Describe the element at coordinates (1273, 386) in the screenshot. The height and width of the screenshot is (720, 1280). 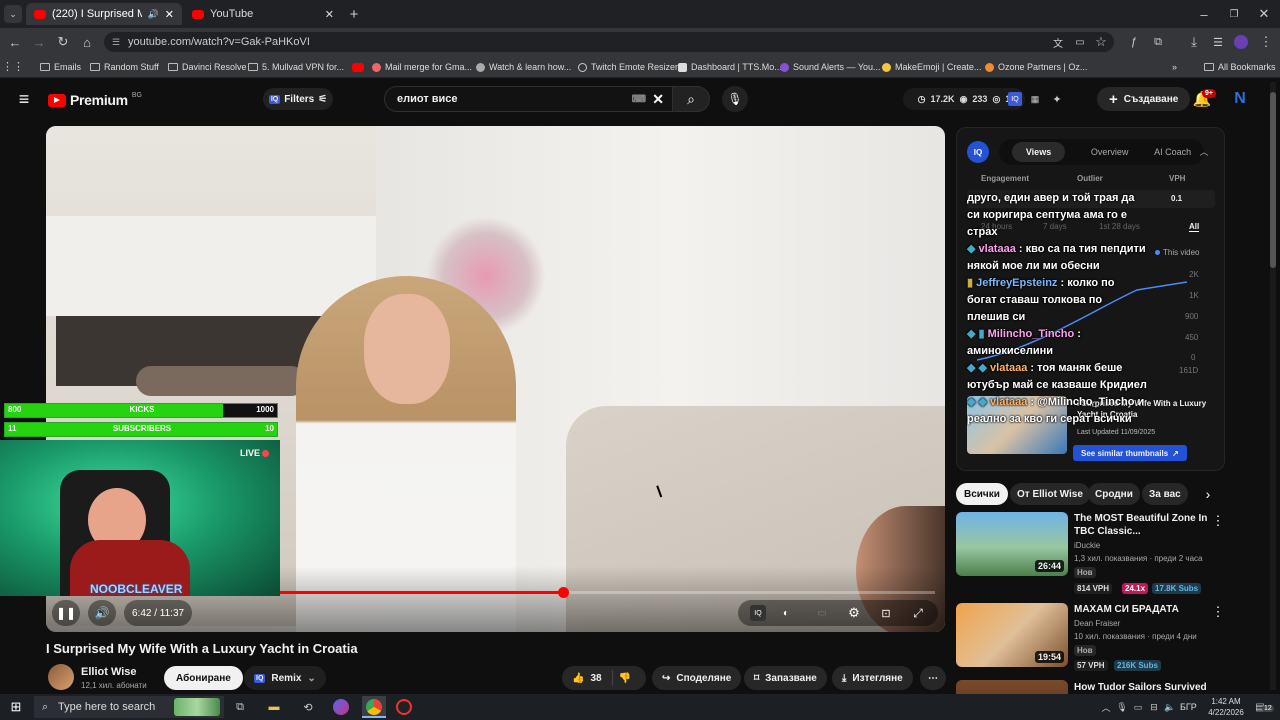
I see `page-scrollbar` at that location.